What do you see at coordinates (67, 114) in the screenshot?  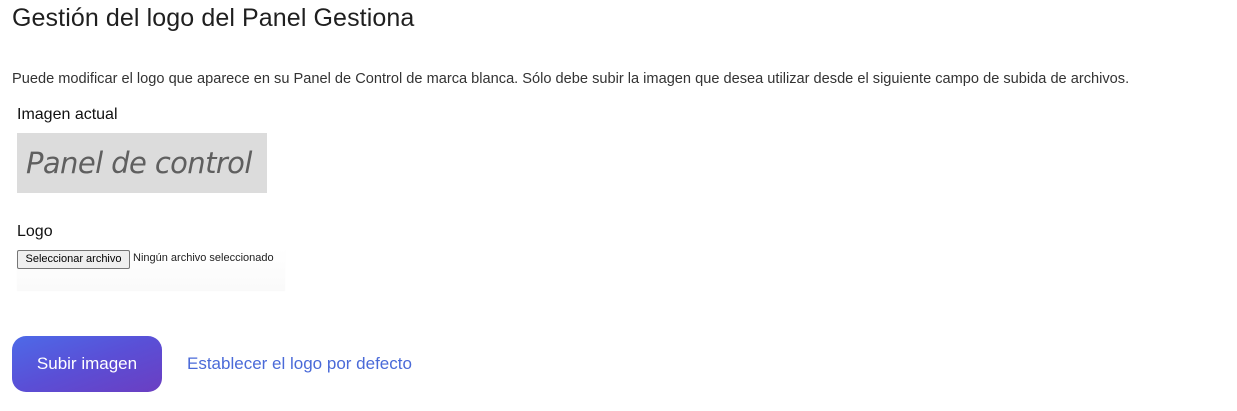 I see `current-image-label: Imagen actual` at bounding box center [67, 114].